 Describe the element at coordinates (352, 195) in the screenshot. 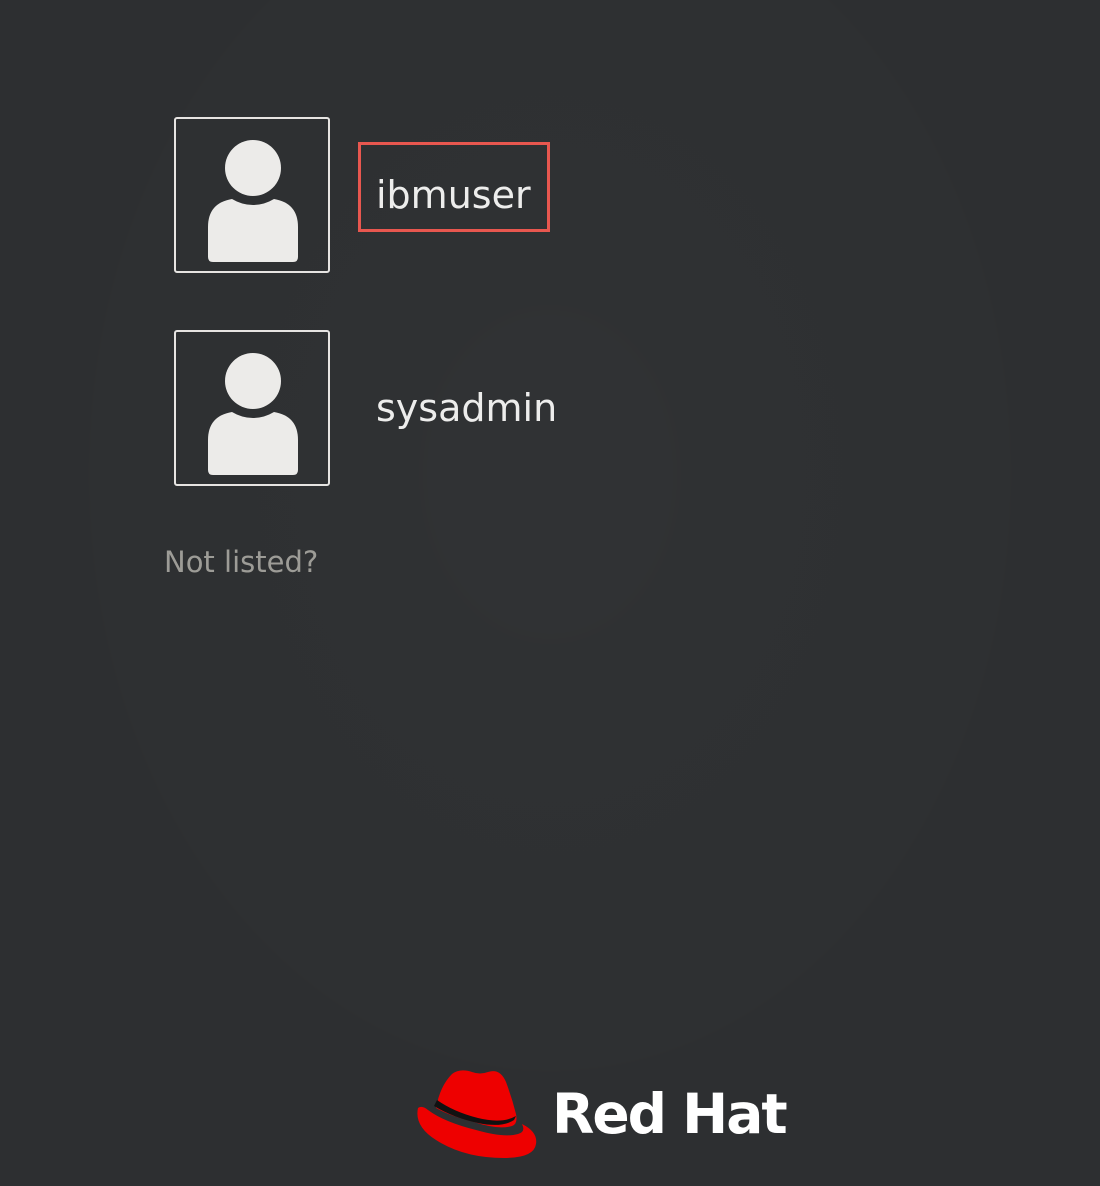

I see `user-list-item-ibmuser: ibmuser` at that location.